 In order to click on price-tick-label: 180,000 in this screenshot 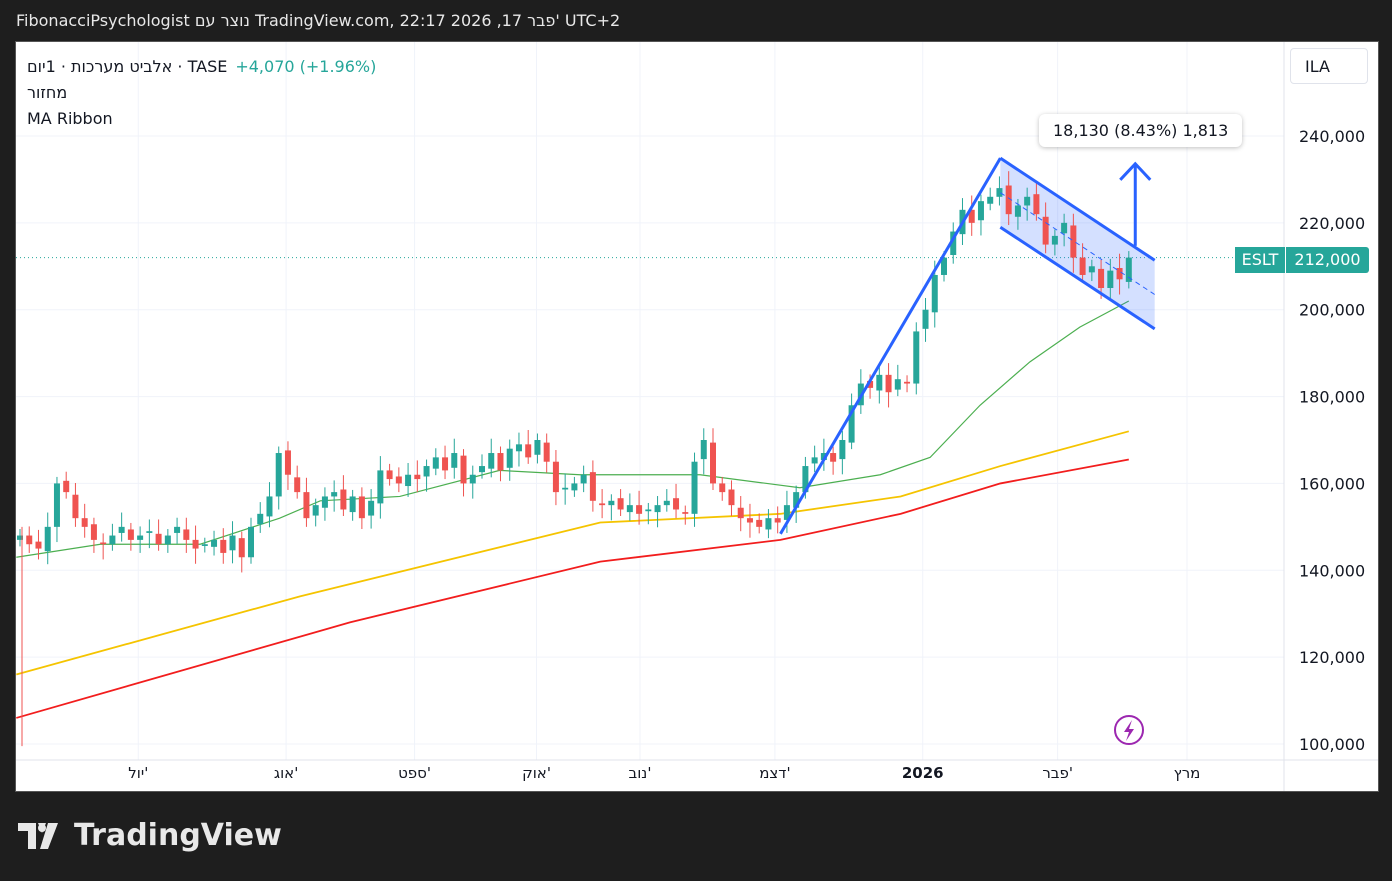, I will do `click(1332, 397)`.